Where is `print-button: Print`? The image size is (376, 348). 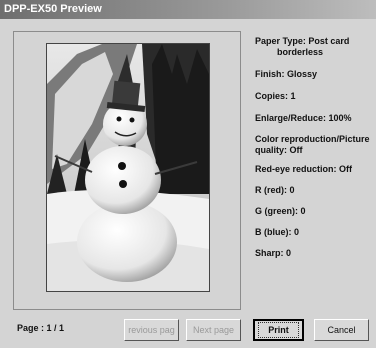 print-button: Print is located at coordinates (278, 330).